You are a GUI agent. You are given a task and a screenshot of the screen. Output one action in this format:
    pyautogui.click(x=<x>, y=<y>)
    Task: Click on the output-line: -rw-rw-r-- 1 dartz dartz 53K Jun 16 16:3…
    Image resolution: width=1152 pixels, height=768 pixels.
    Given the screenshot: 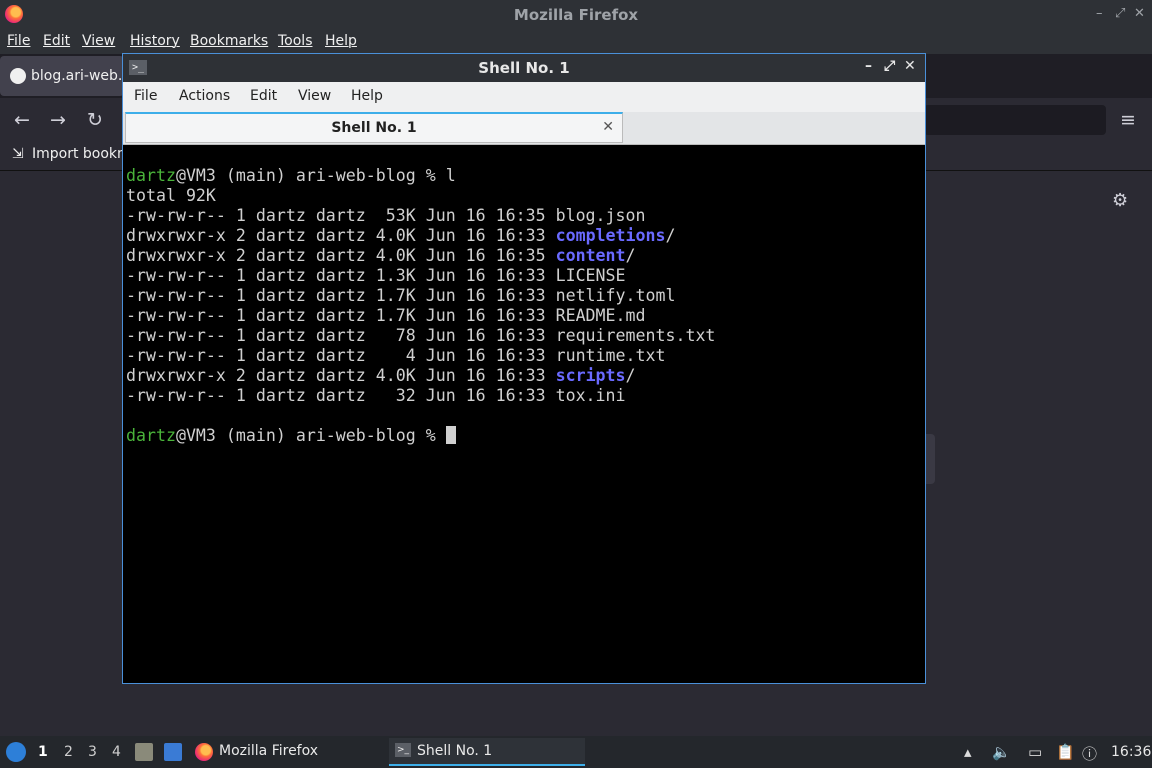 What is the action you would take?
    pyautogui.click(x=386, y=215)
    